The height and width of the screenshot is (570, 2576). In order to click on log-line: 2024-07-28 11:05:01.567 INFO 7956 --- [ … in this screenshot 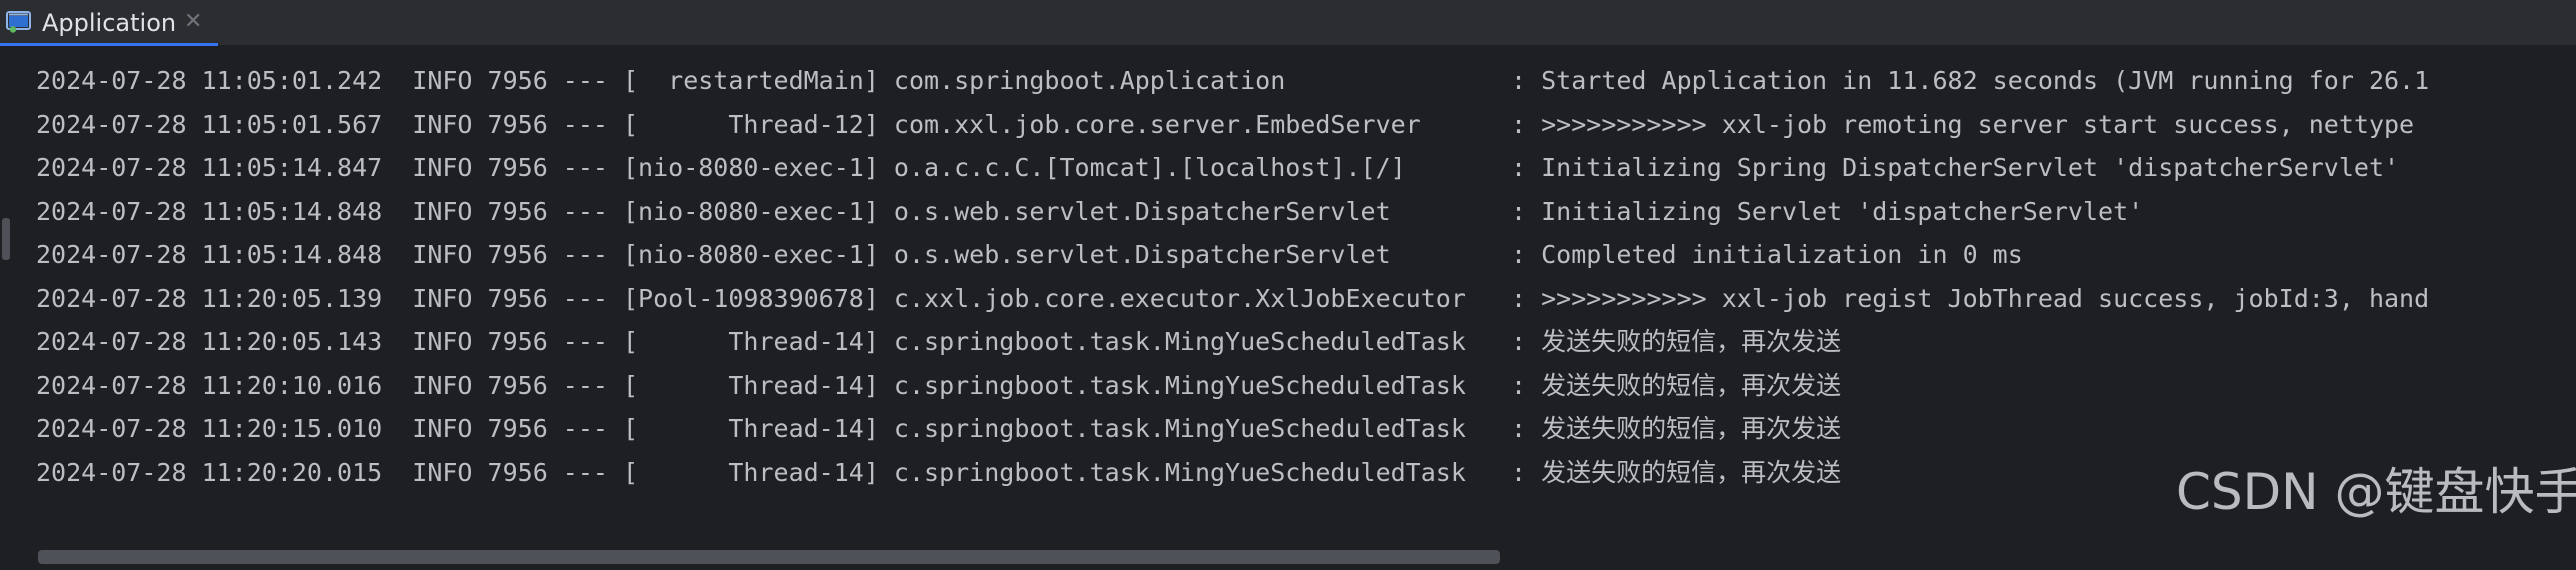, I will do `click(1225, 124)`.